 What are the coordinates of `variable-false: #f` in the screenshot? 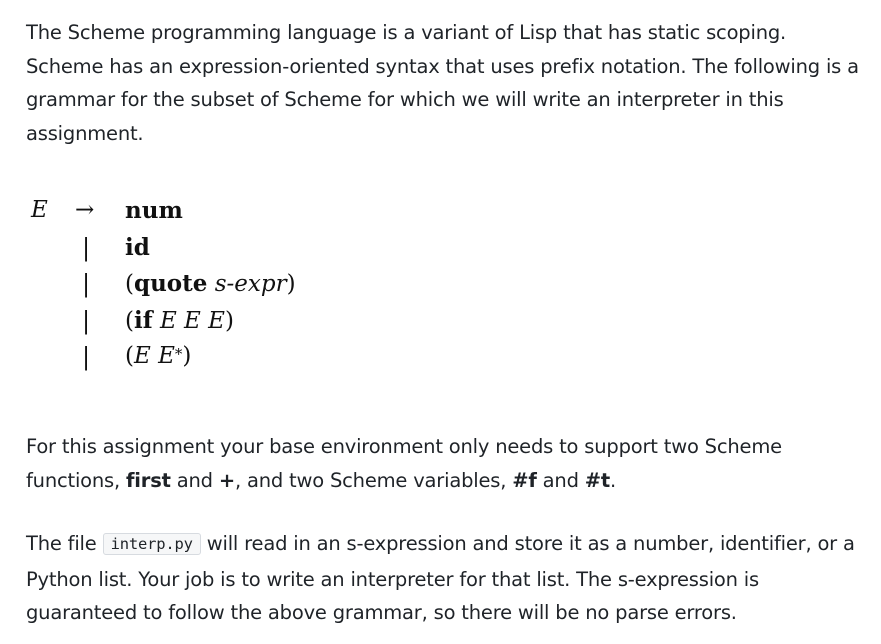 It's located at (524, 480).